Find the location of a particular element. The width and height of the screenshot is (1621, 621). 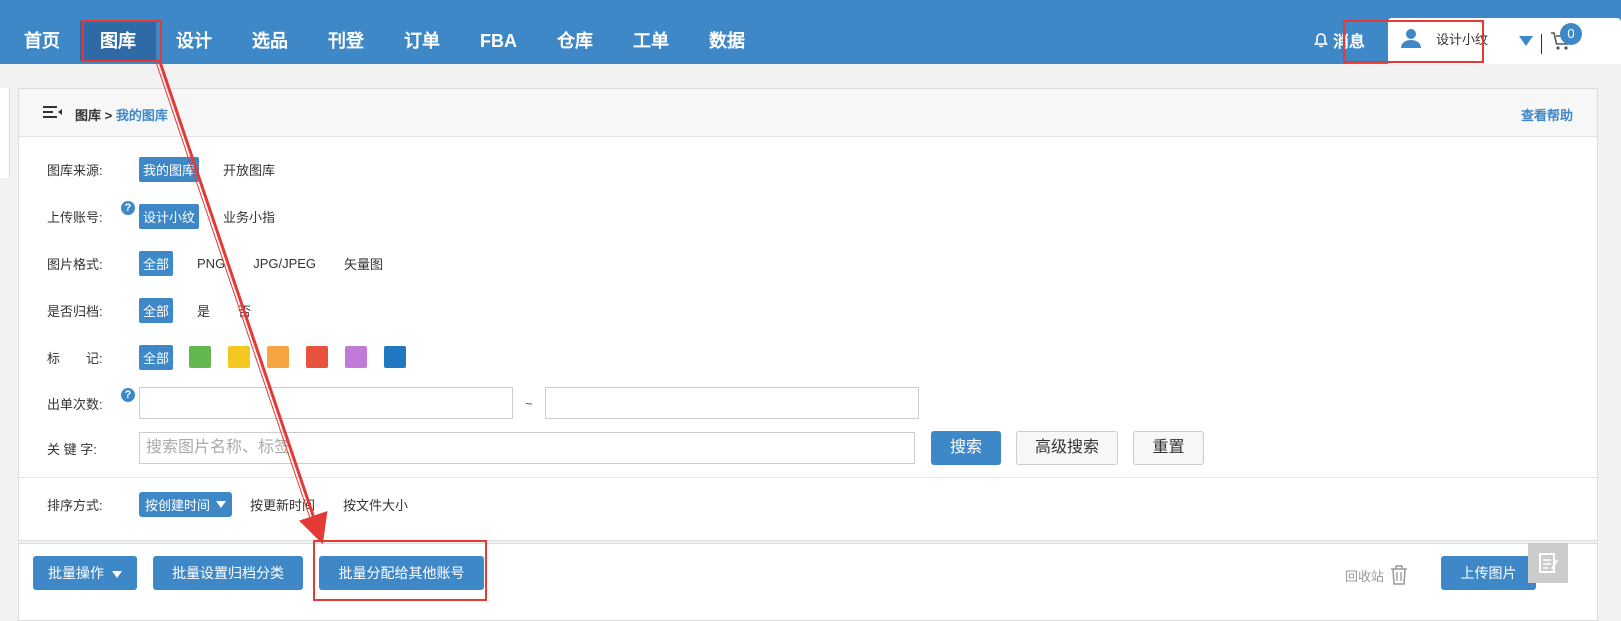

mark-color-purple is located at coordinates (356, 357).